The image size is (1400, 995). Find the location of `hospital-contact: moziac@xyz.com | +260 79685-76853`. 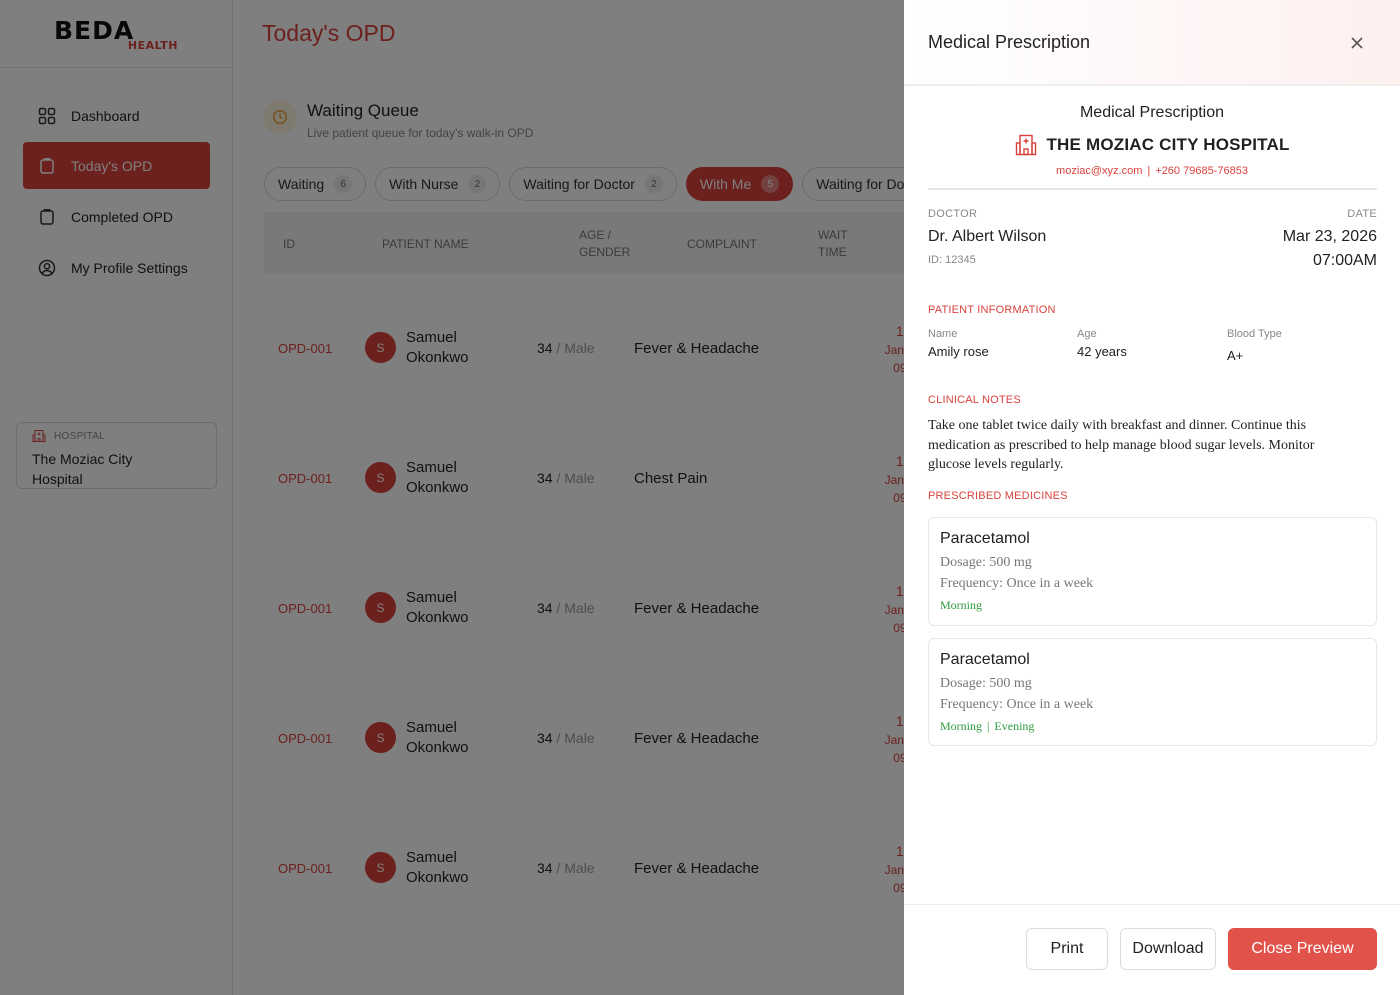

hospital-contact: moziac@xyz.com | +260 79685-76853 is located at coordinates (1152, 171).